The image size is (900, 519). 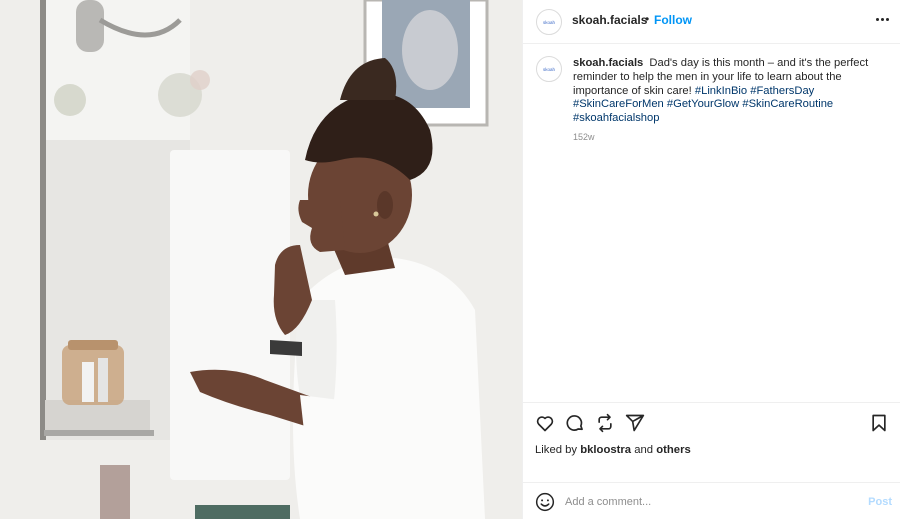 I want to click on header-username: skoah.facials, so click(x=609, y=20).